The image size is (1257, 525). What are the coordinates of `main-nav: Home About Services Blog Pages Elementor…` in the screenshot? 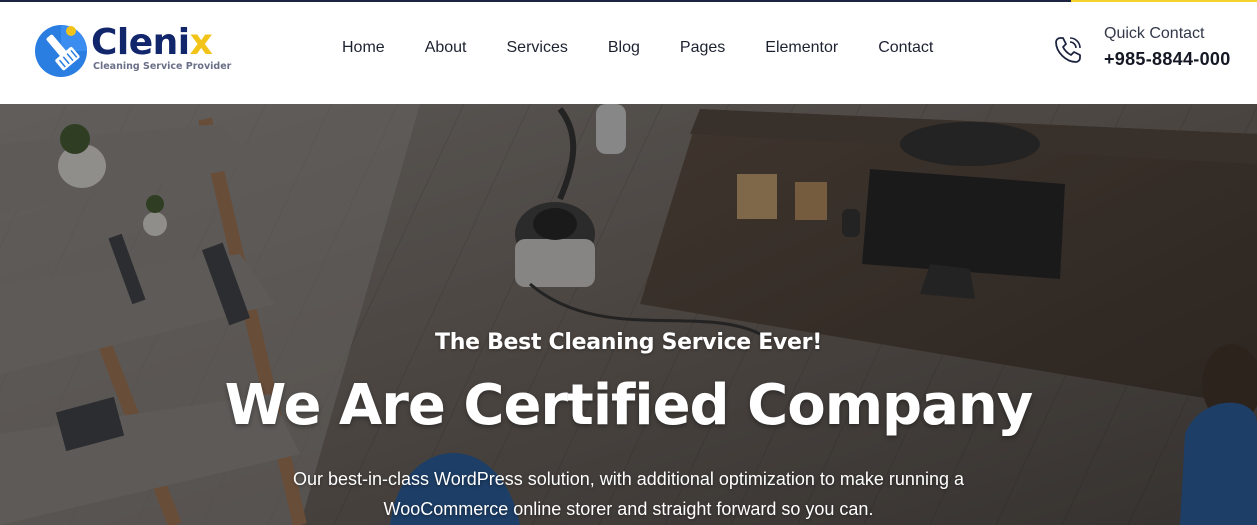 It's located at (637, 48).